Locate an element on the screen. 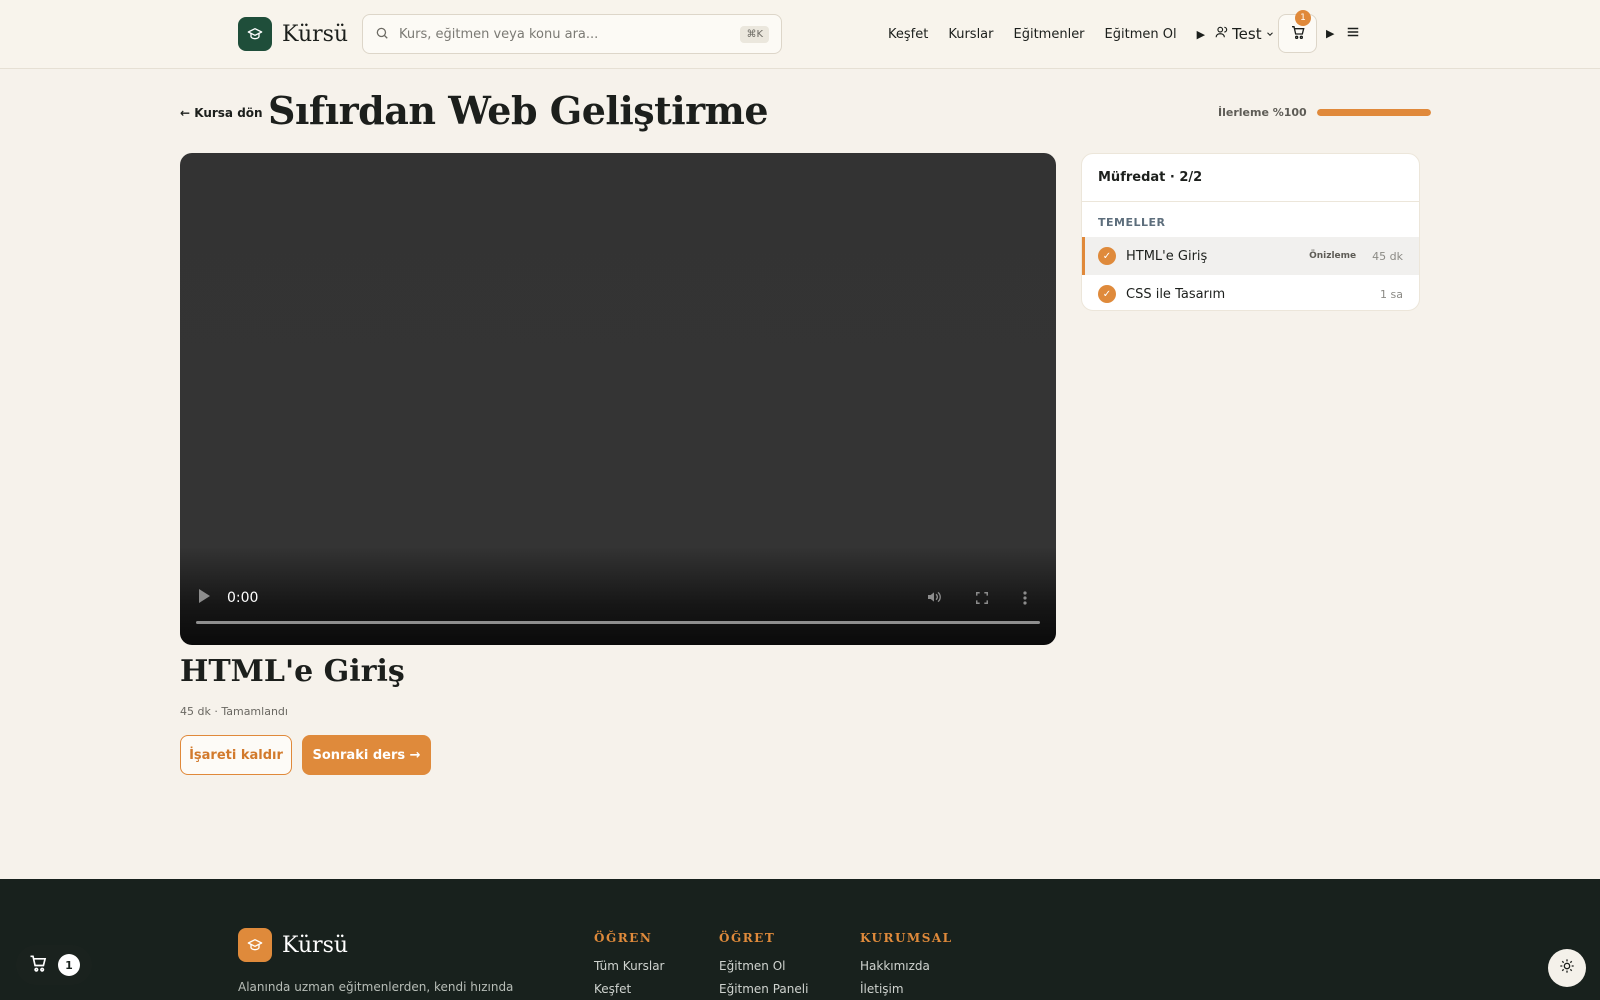 This screenshot has height=1000, width=1600. footer-link: İletişim is located at coordinates (906, 989).